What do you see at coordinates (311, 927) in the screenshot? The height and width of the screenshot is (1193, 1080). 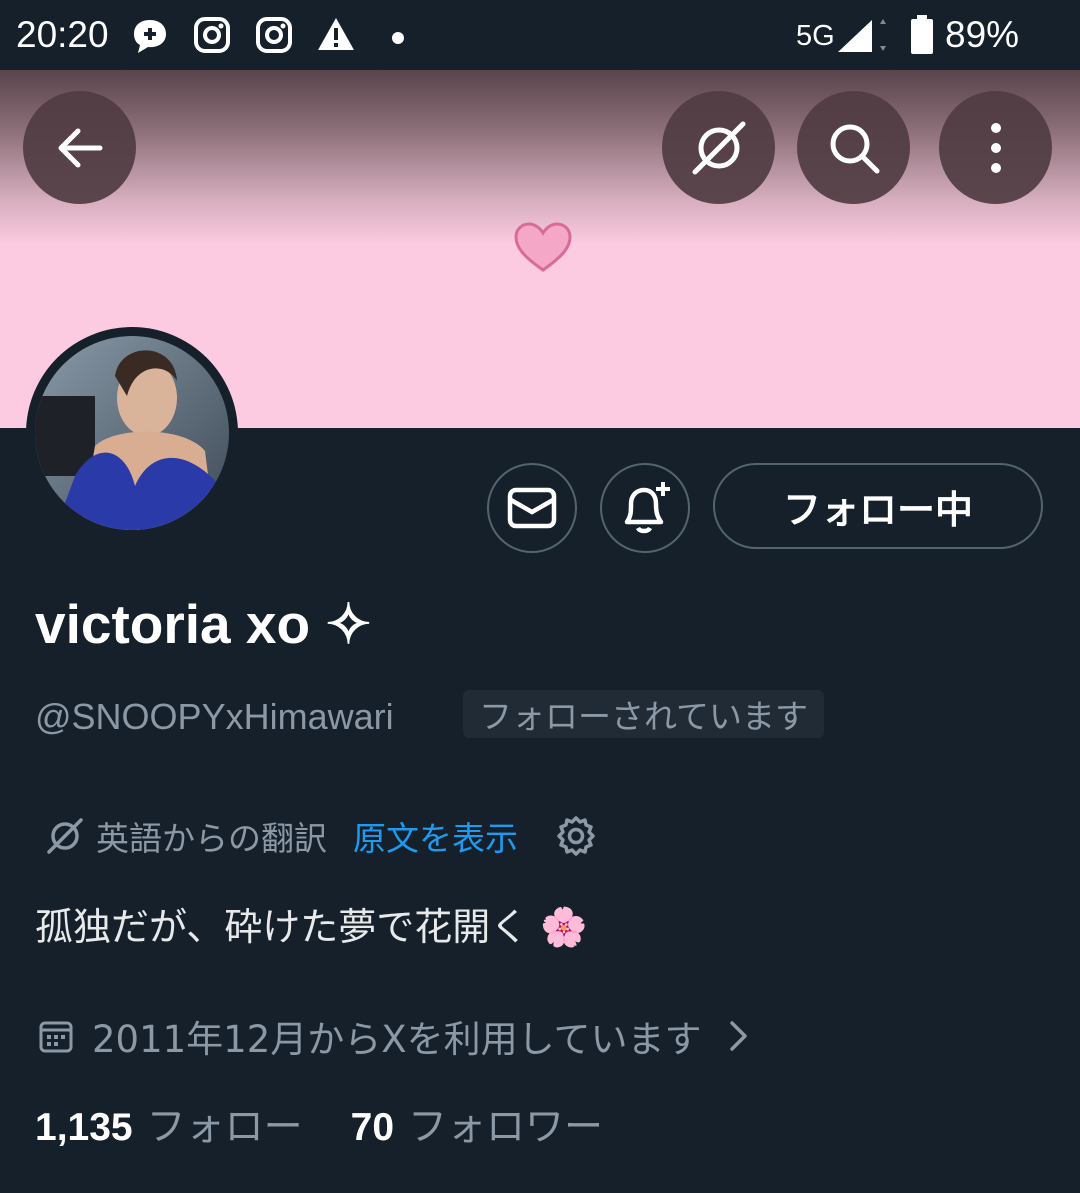 I see `profile-bio: 孤独だが、砕けた夢で花開く 🌸` at bounding box center [311, 927].